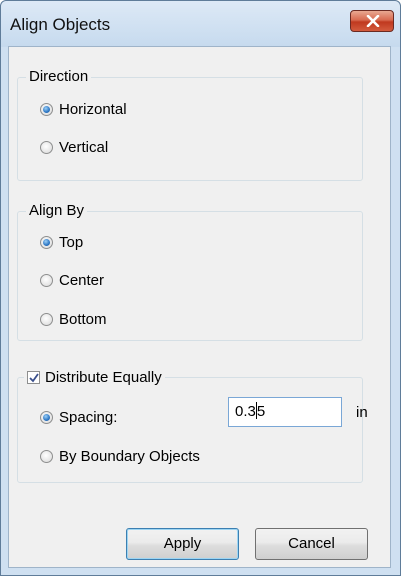 This screenshot has width=403, height=578. What do you see at coordinates (103, 377) in the screenshot?
I see `distribute-equally-label: Distribute Equally` at bounding box center [103, 377].